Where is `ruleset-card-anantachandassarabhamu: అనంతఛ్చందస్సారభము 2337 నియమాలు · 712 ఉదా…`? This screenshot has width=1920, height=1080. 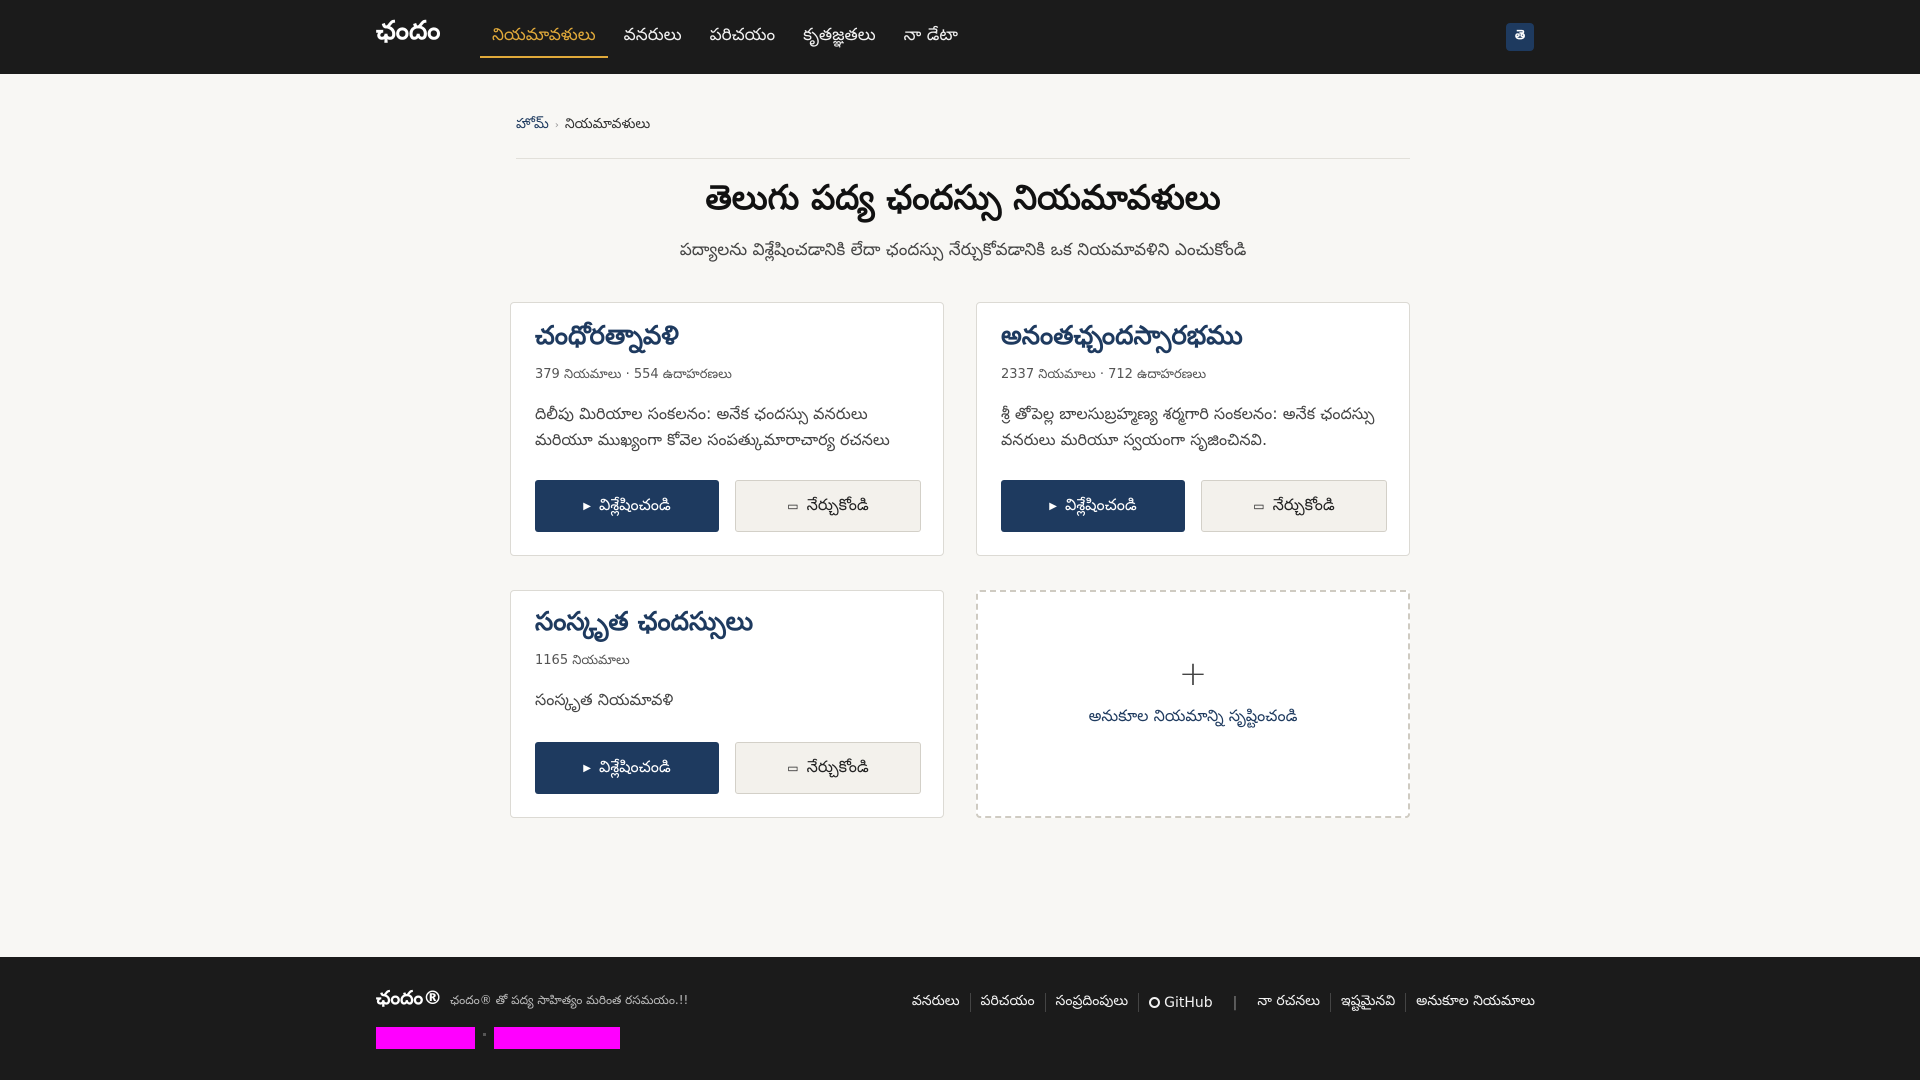 ruleset-card-anantachandassarabhamu: అనంతఛ్చందస్సారభము 2337 నియమాలు · 712 ఉదా… is located at coordinates (1193, 429).